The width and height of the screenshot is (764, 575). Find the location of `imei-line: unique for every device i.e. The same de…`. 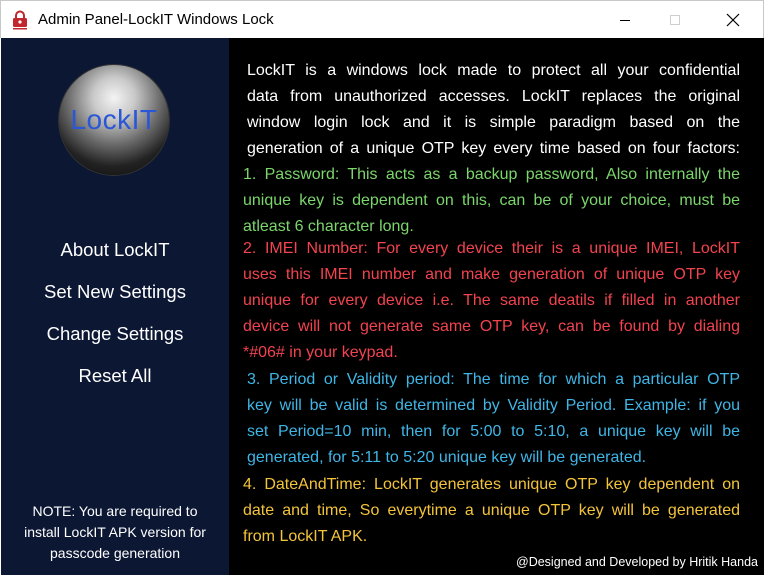

imei-line: unique for every device i.e. The same de… is located at coordinates (491, 300).